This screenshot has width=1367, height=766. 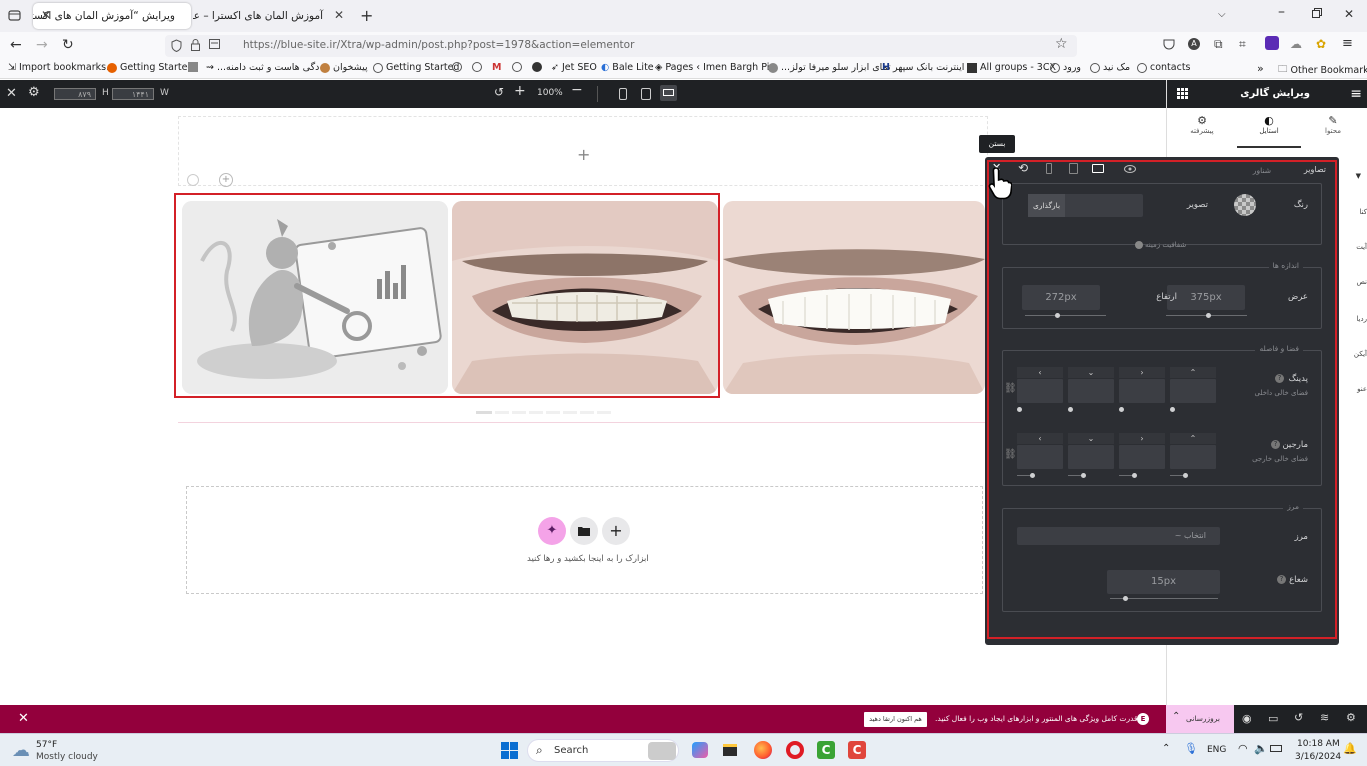 What do you see at coordinates (627, 67) in the screenshot?
I see `bookmark-item: ◐ Bale Lite` at bounding box center [627, 67].